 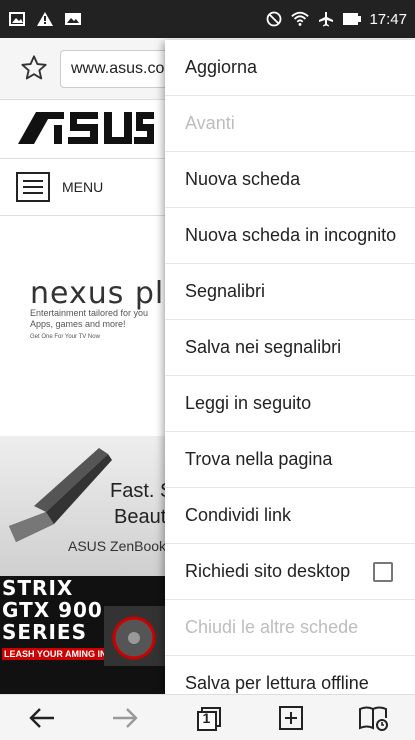 I want to click on menu-item-richiedi-sito-desktop: Richiedi sito desktop, so click(x=290, y=572).